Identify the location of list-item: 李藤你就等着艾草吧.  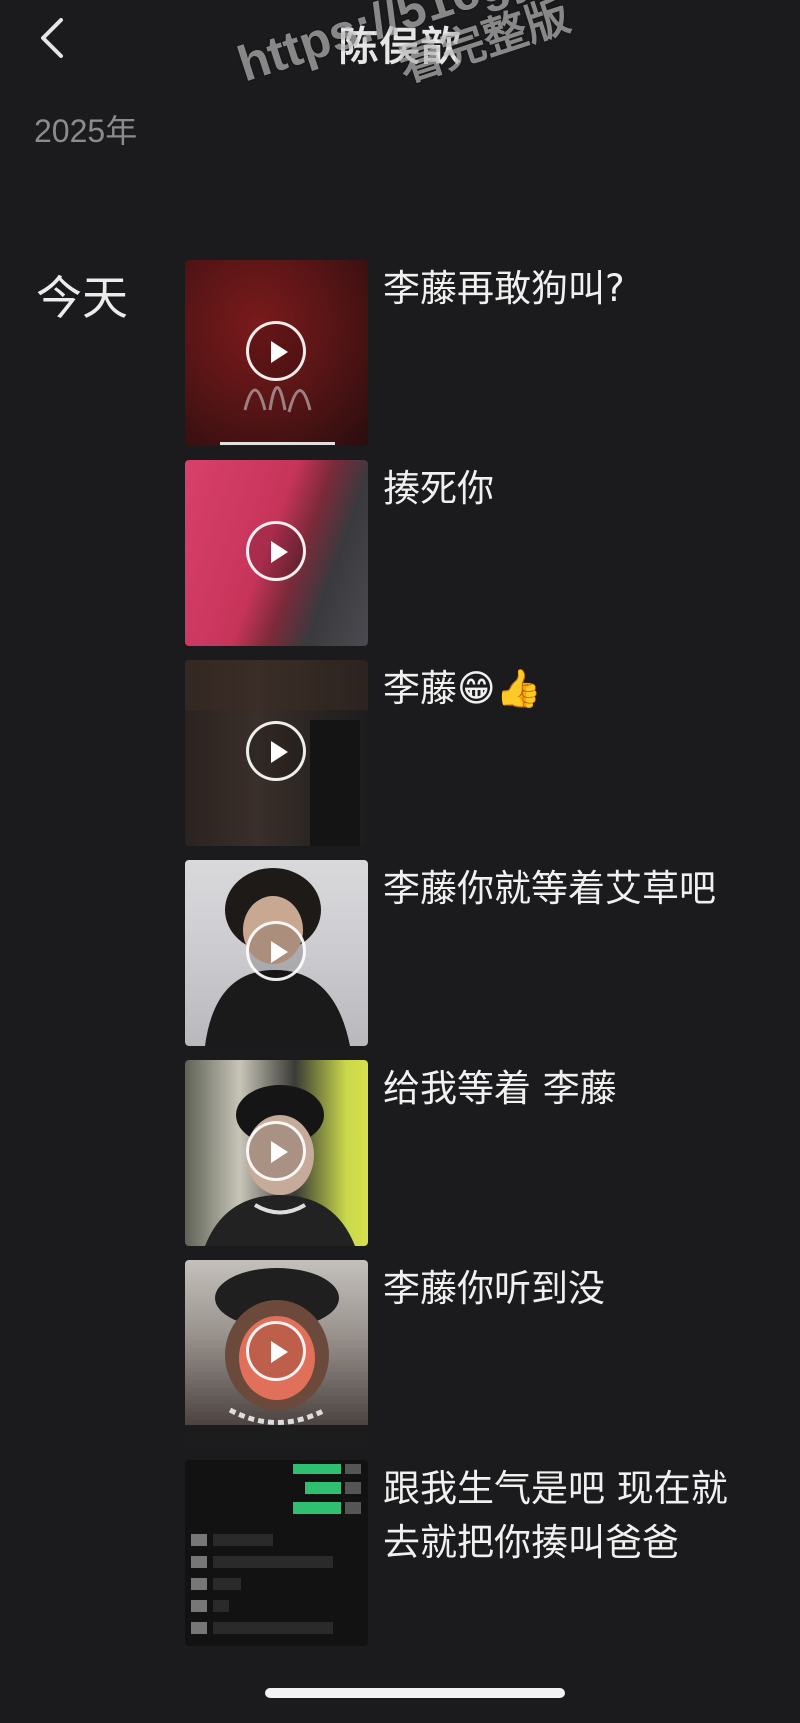
(485, 960).